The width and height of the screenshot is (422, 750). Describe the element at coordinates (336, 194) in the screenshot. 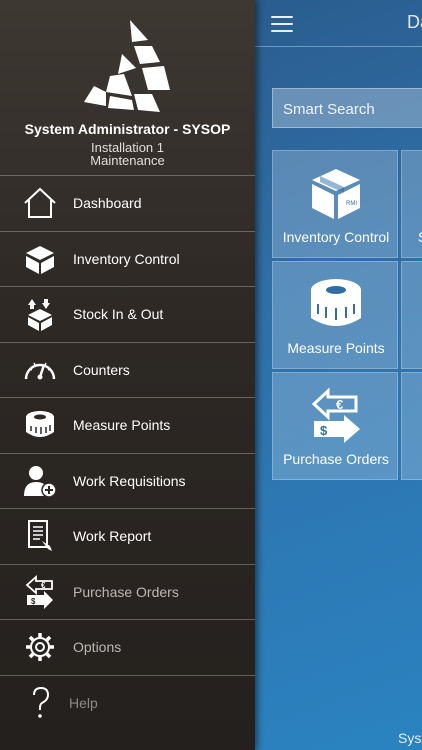

I see `box-icon: RMI` at that location.